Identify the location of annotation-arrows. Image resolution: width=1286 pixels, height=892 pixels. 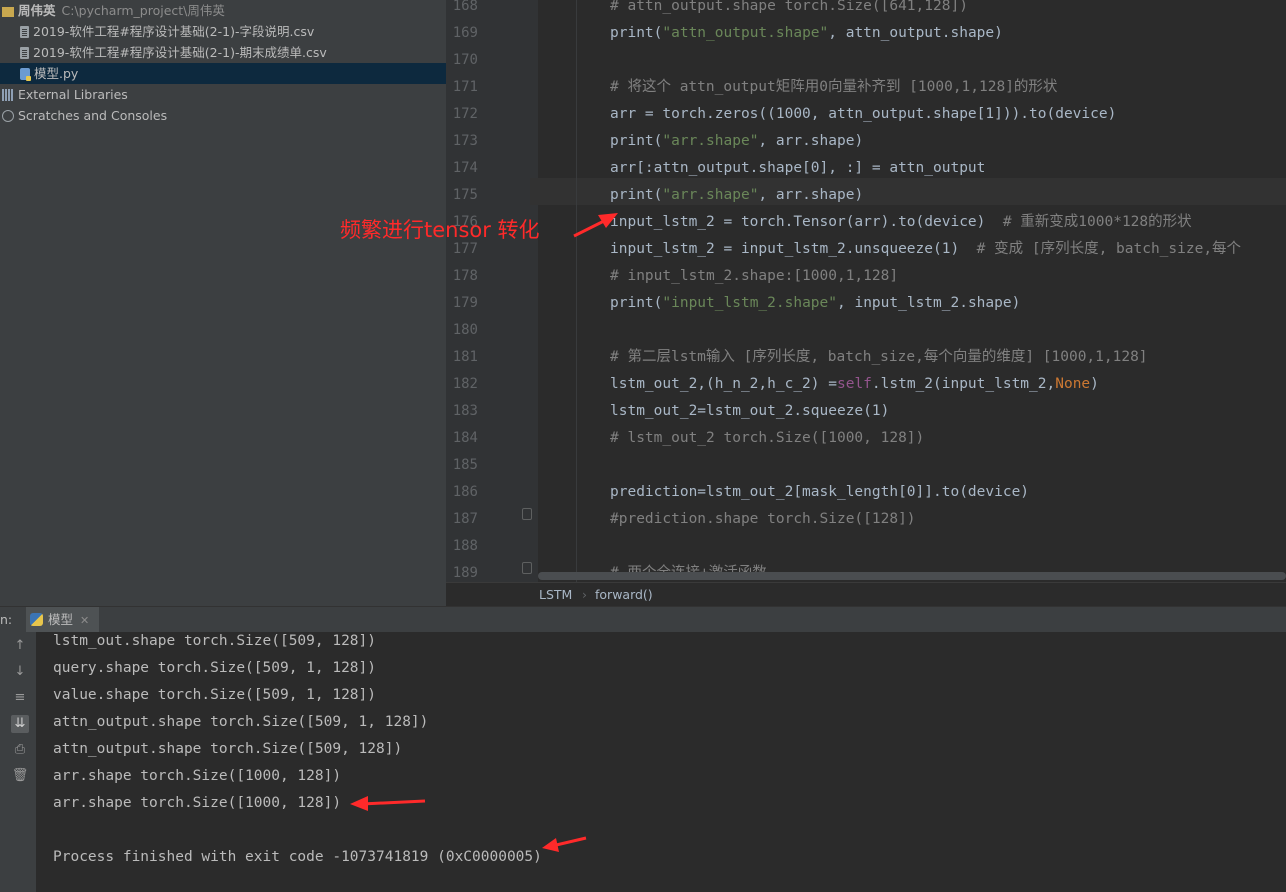
(484, 532).